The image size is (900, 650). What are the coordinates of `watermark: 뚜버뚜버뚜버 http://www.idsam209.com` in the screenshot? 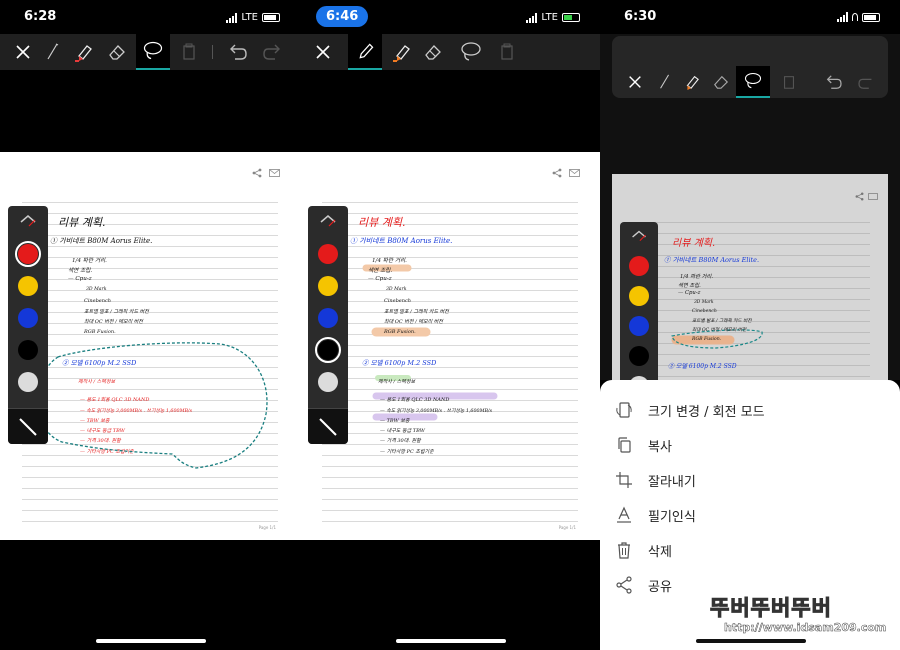 It's located at (802, 617).